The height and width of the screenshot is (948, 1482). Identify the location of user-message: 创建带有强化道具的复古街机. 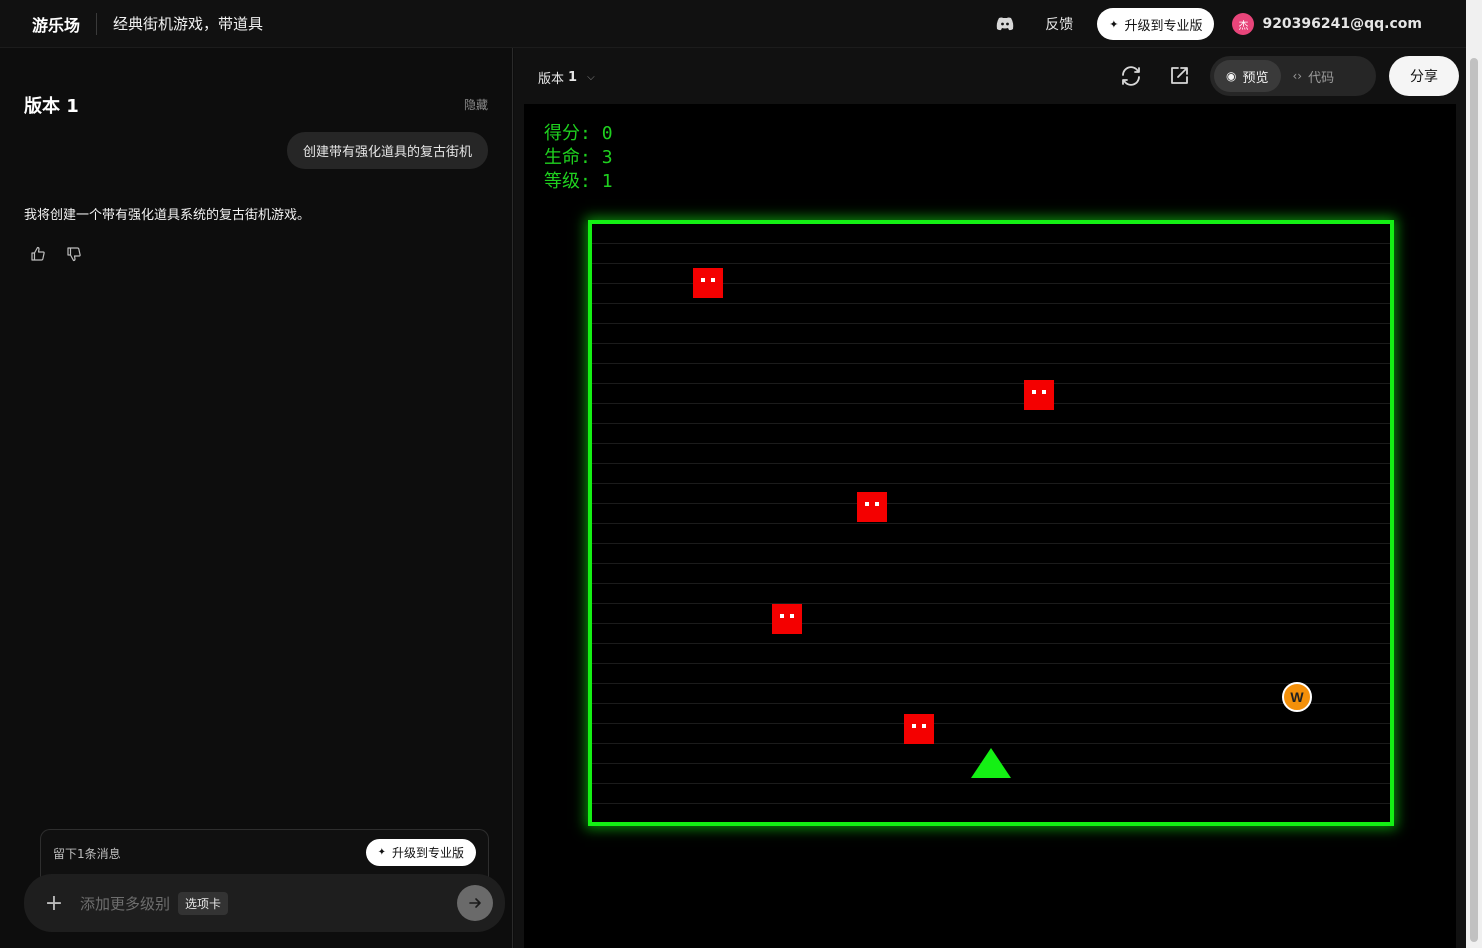
(387, 150).